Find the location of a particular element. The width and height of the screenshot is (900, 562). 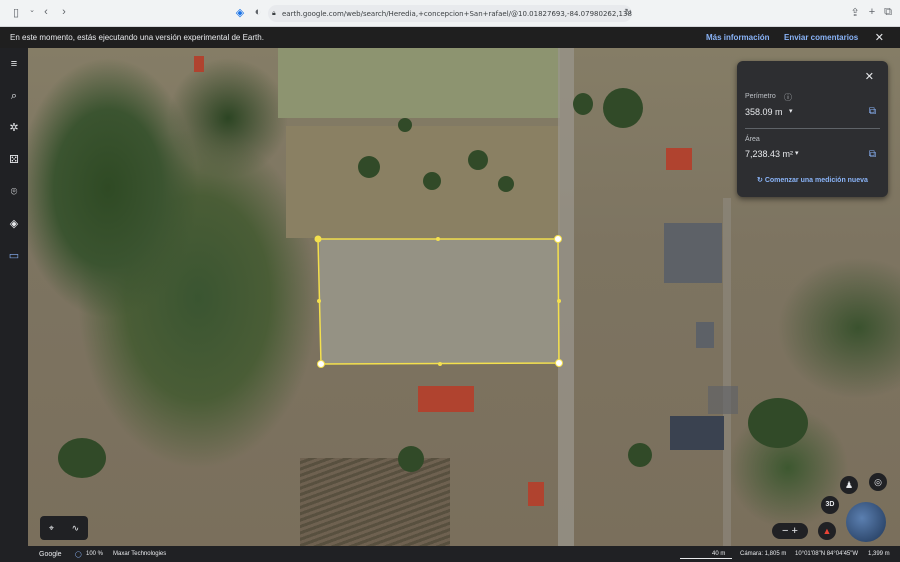

google-logo: Google is located at coordinates (50, 554).